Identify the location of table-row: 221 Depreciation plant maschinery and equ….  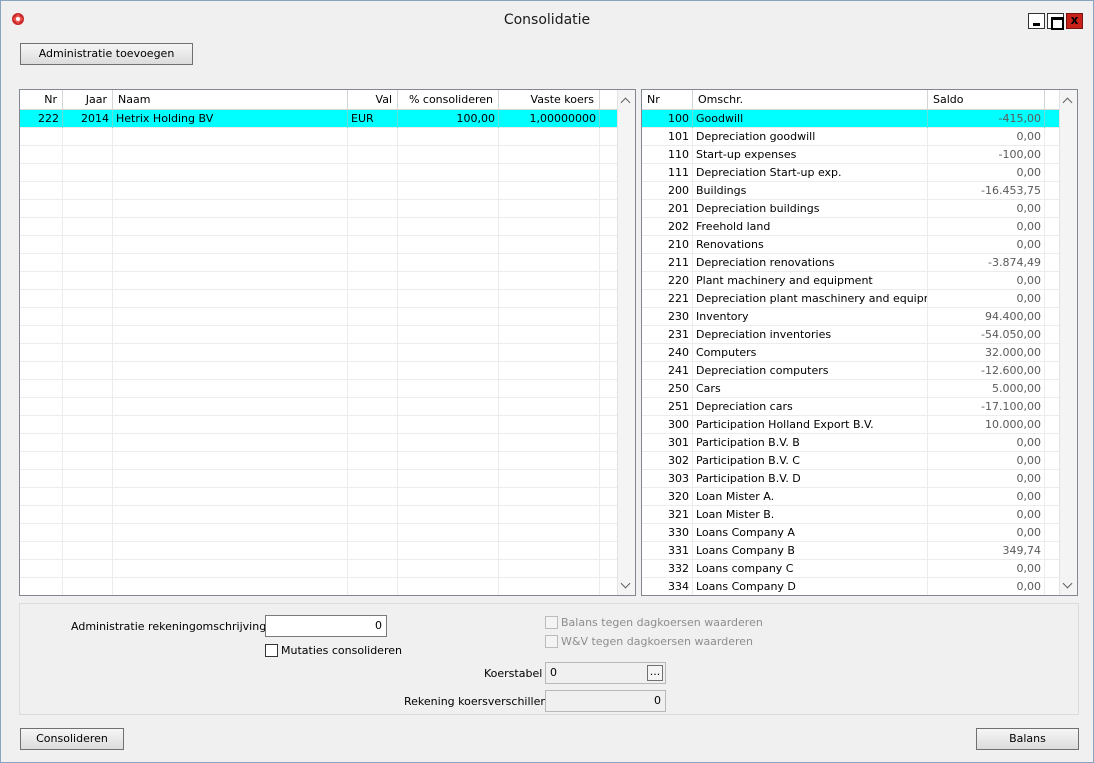
(850, 299).